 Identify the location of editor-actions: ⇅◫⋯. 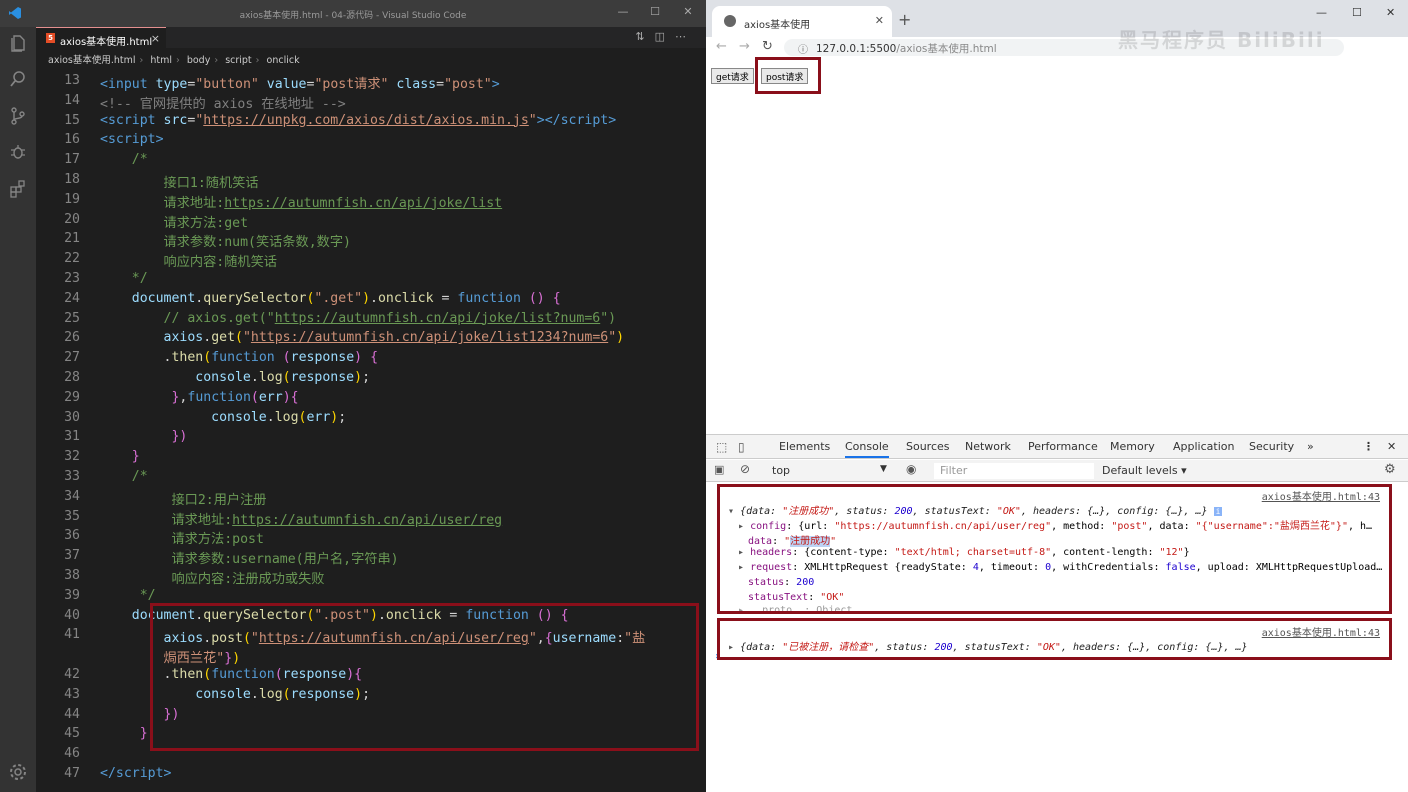
(665, 36).